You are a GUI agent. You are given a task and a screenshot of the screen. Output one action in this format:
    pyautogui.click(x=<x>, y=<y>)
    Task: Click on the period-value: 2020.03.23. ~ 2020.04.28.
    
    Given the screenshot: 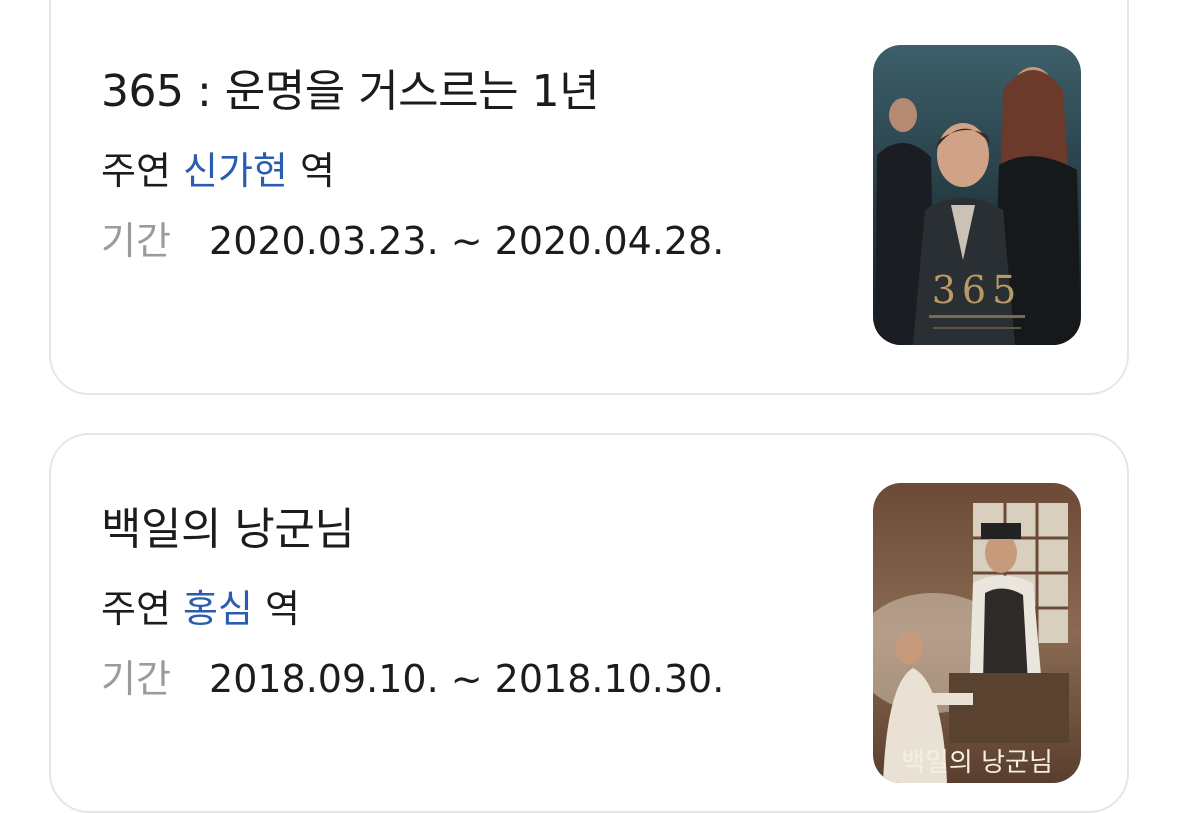 What is the action you would take?
    pyautogui.click(x=467, y=241)
    